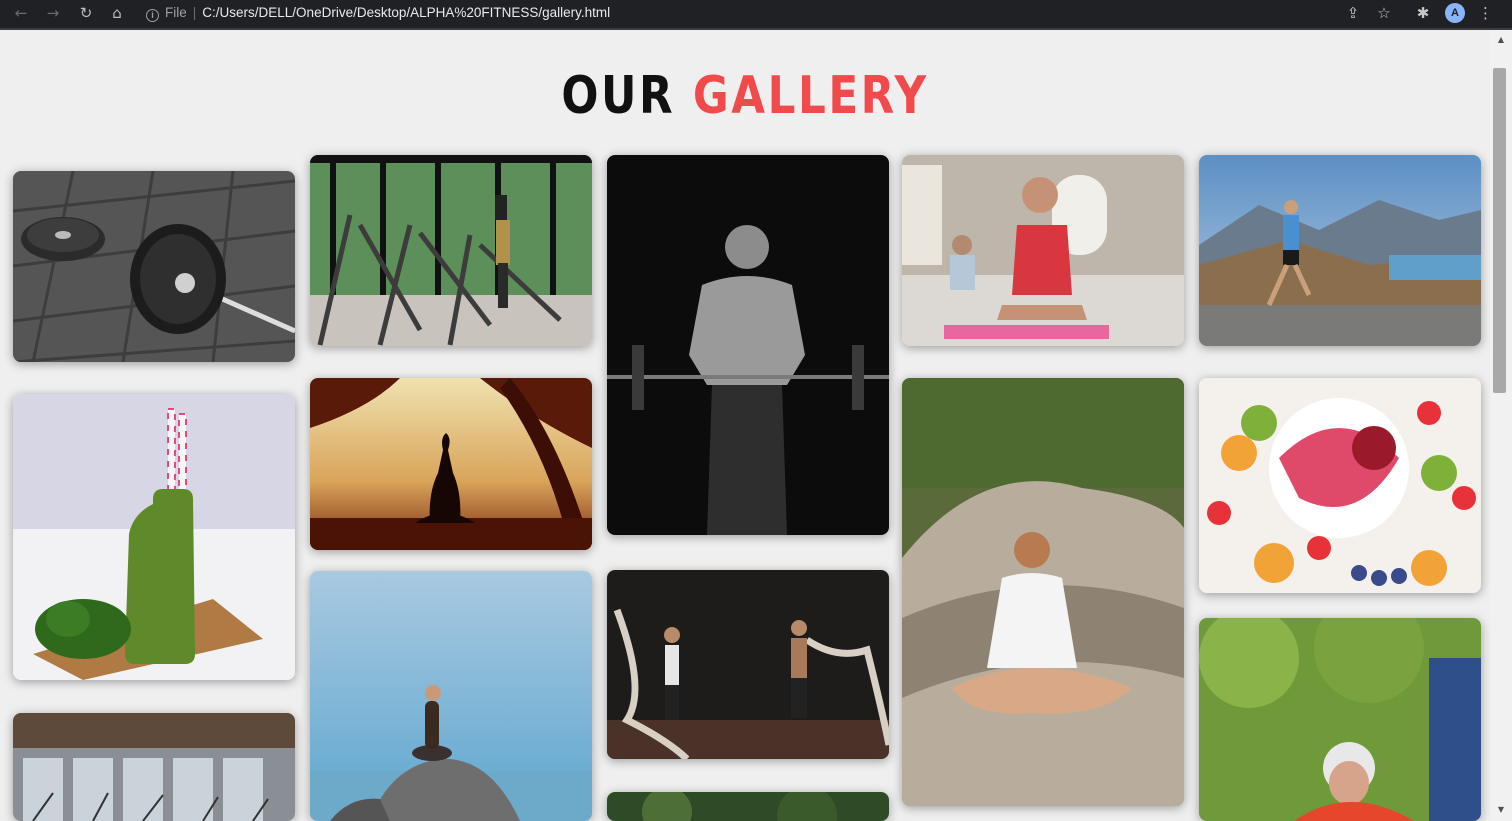  I want to click on gallery-image-bodybuilder-barbell, so click(748, 345).